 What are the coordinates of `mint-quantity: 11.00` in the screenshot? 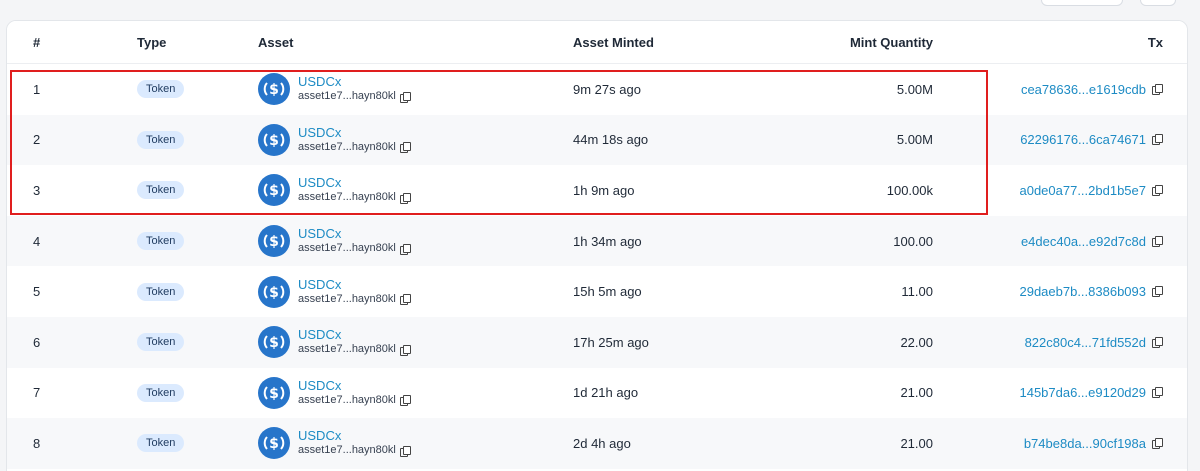 It's located at (917, 292).